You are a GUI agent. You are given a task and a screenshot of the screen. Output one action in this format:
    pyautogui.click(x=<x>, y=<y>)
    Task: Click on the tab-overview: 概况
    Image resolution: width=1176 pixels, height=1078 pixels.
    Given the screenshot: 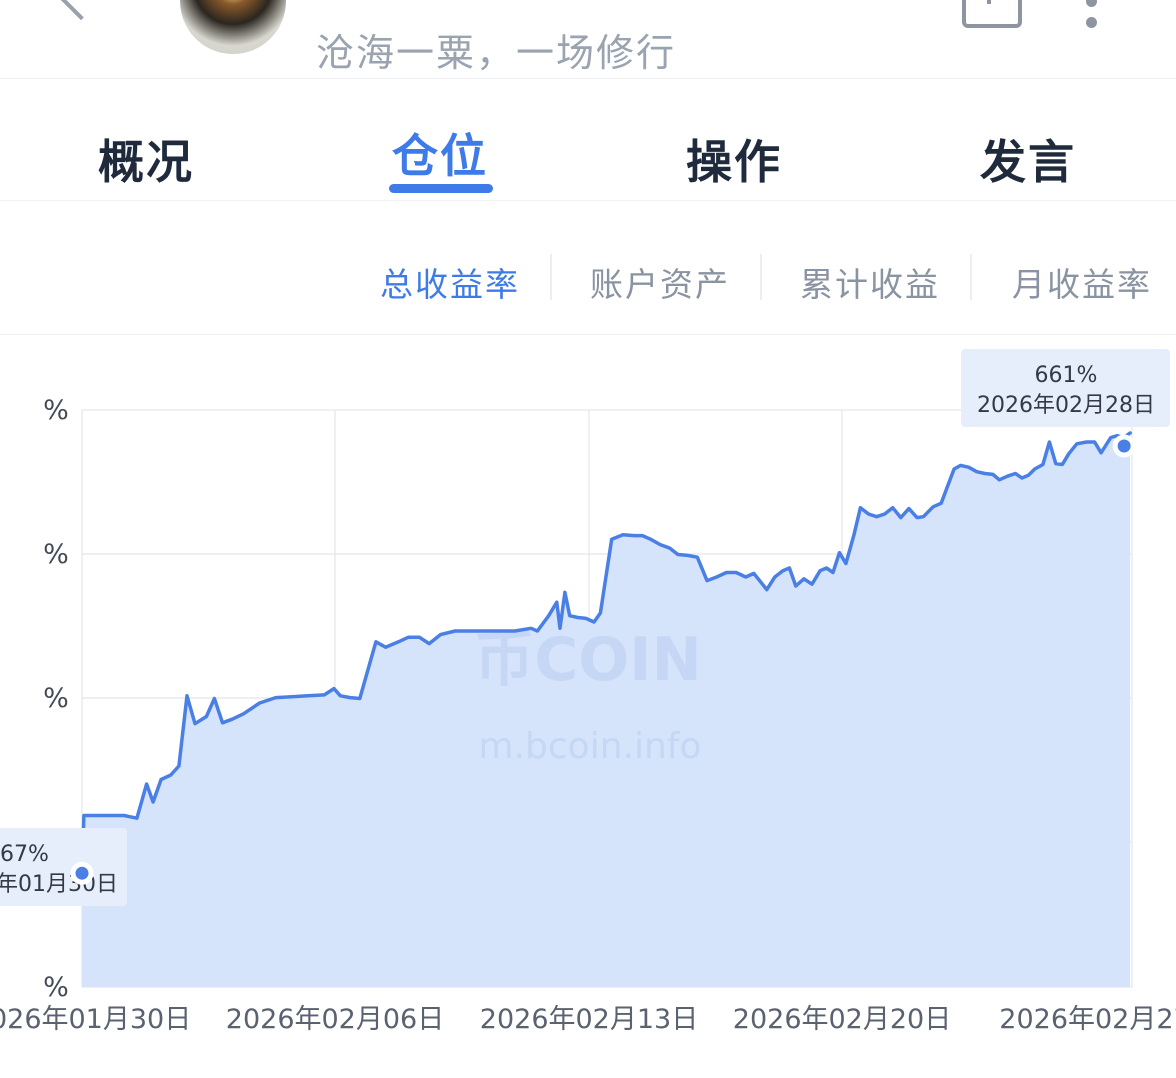 What is the action you would take?
    pyautogui.click(x=146, y=159)
    